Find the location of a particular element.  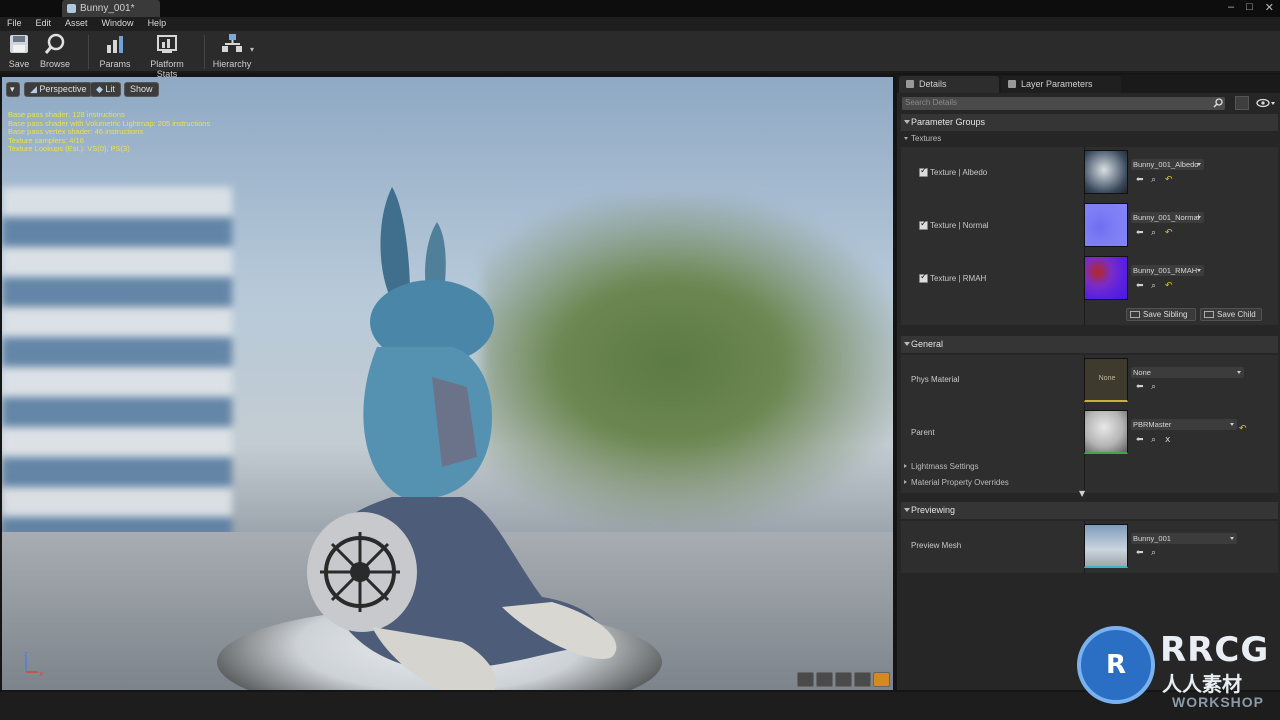

browse-button: Browse is located at coordinates (55, 51).